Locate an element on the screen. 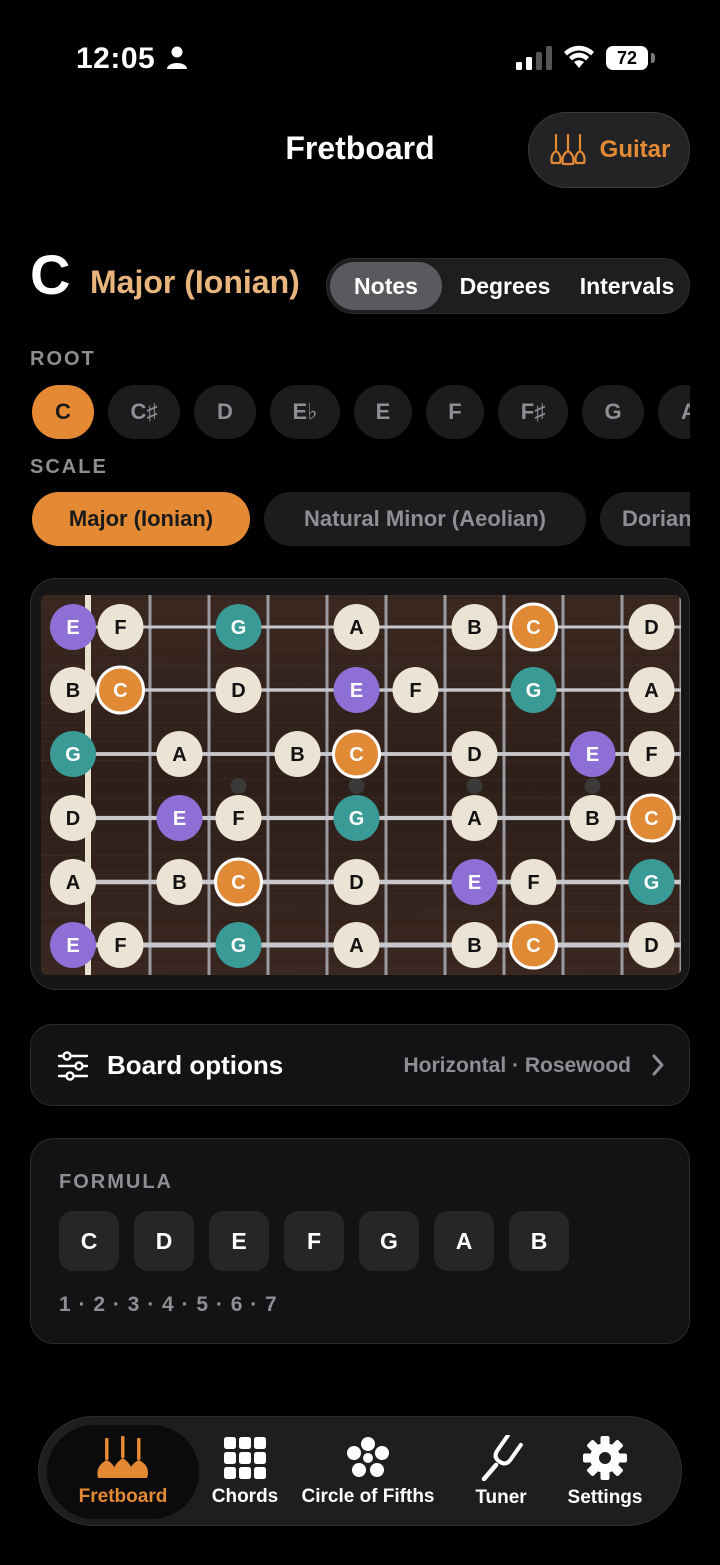  current-scale-name: Major (Ionian) is located at coordinates (195, 282).